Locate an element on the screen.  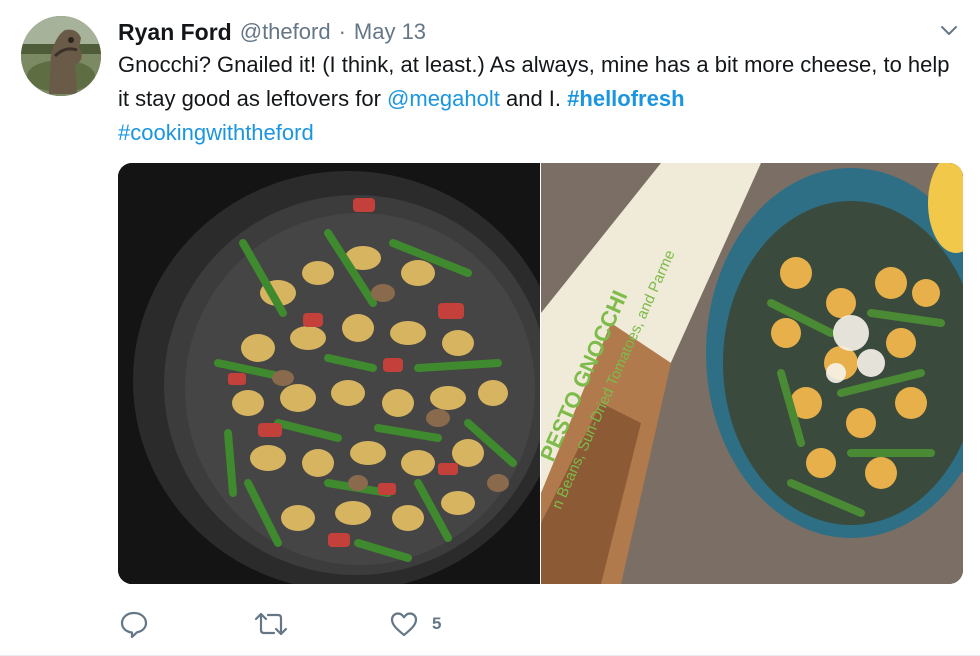
reply-button is located at coordinates (186, 624).